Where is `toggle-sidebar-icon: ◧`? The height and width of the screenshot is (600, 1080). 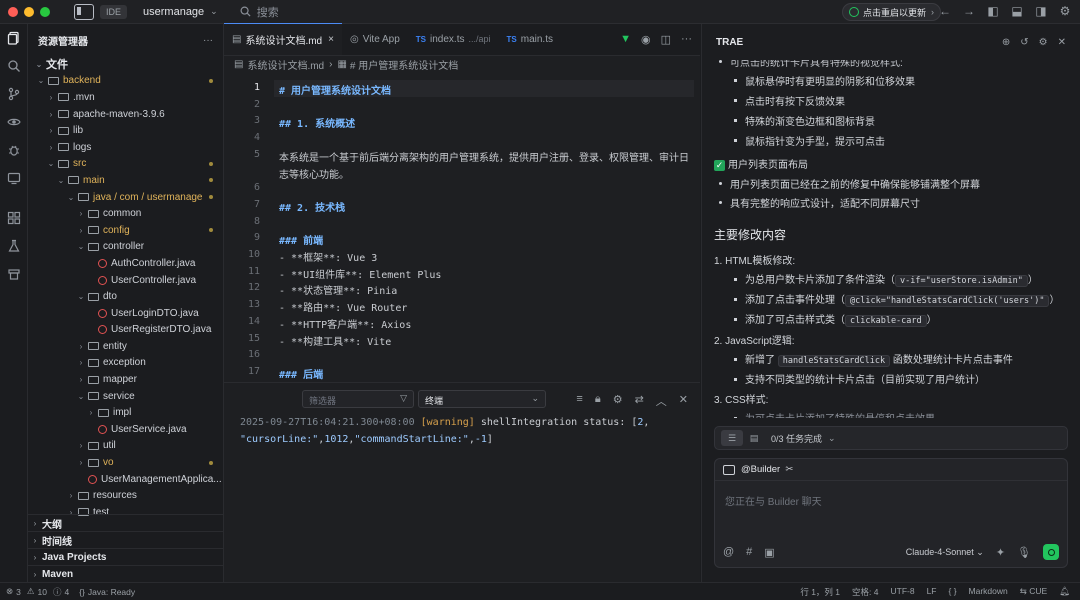
toggle-sidebar-icon: ◧ is located at coordinates (993, 11).